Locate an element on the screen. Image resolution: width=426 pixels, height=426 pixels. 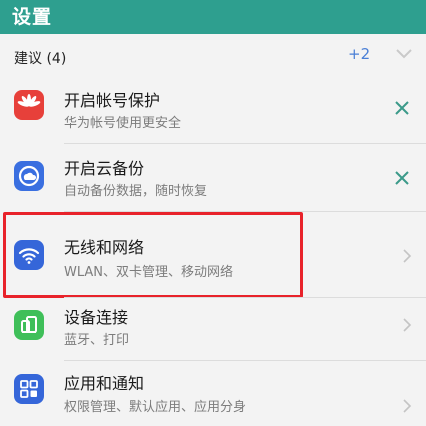
suggestion-item-account-protection: 开启帐号保护 华为帐号使用更安全 is located at coordinates (213, 109).